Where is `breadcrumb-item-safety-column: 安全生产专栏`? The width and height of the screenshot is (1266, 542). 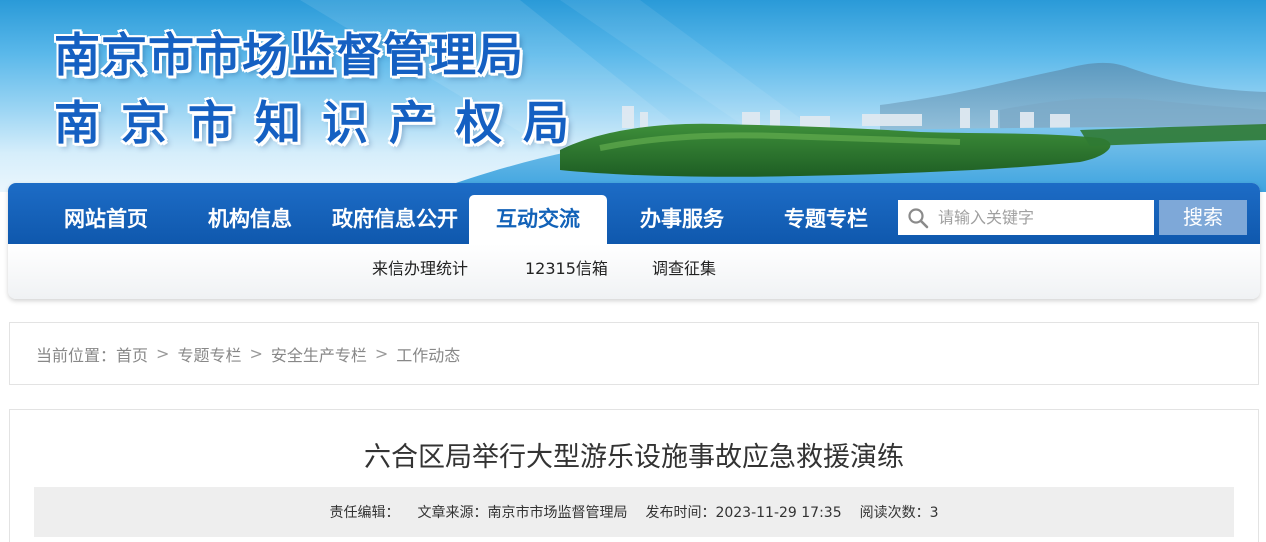
breadcrumb-item-safety-column: 安全生产专栏 is located at coordinates (319, 354).